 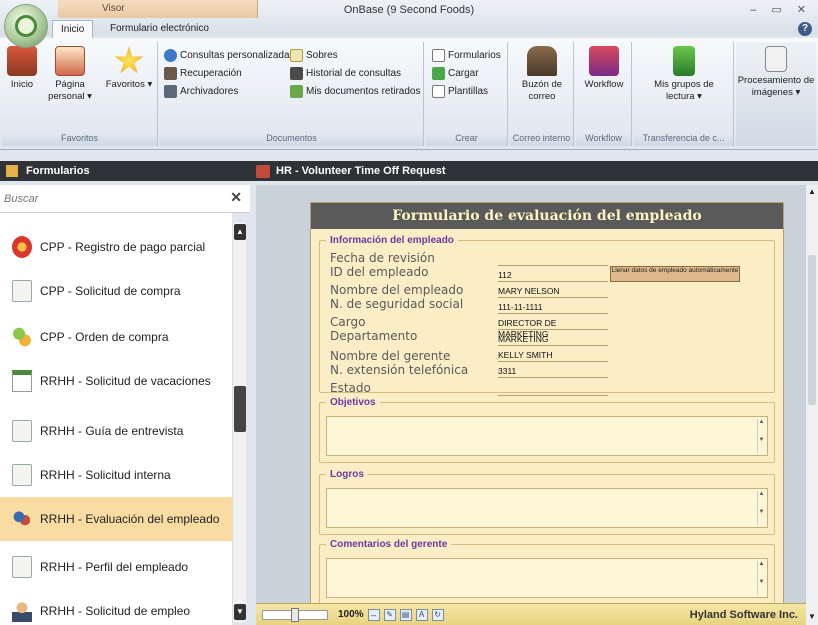 What do you see at coordinates (348, 322) in the screenshot?
I see `label-cargo: Cargo` at bounding box center [348, 322].